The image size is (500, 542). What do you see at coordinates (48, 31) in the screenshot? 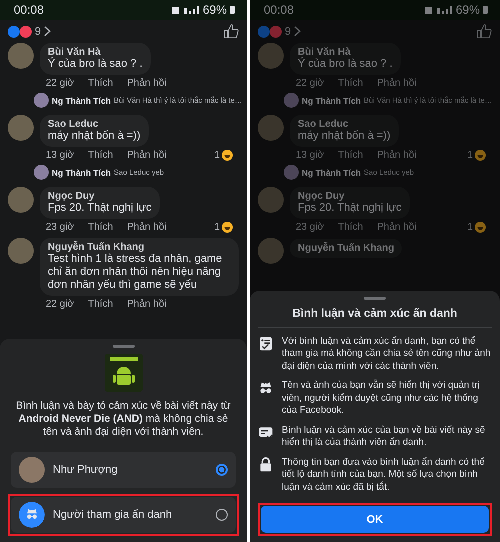
I see `chevron-right-icon` at bounding box center [48, 31].